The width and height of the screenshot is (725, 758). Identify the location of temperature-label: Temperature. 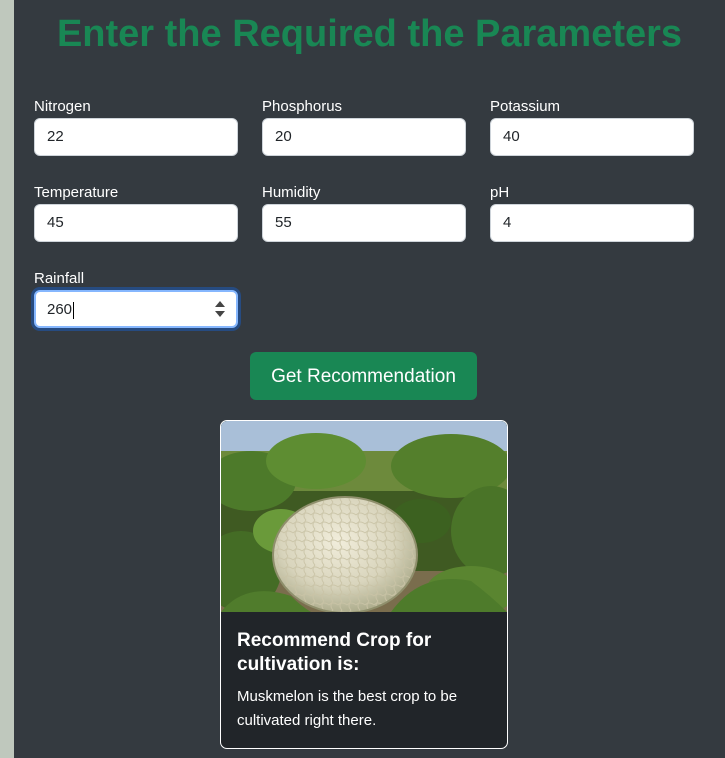
(76, 192).